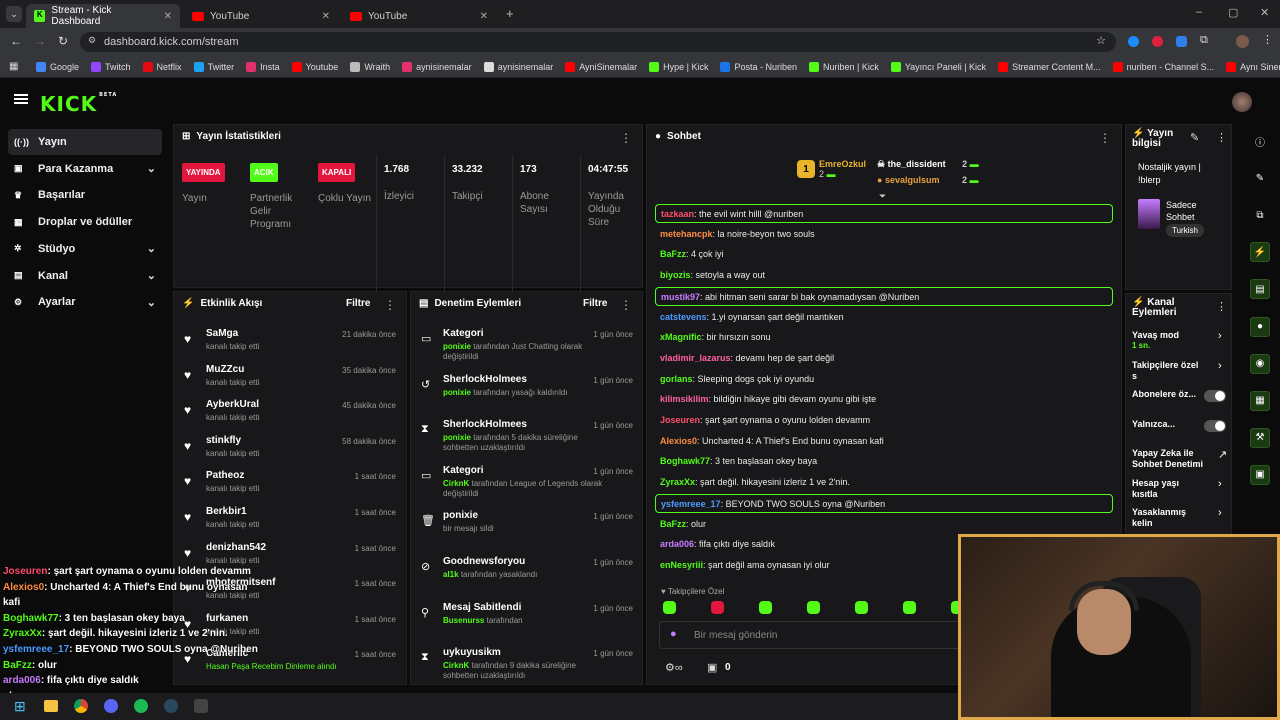  Describe the element at coordinates (390, 305) in the screenshot. I see `event-menu-icon: ⋮` at that location.